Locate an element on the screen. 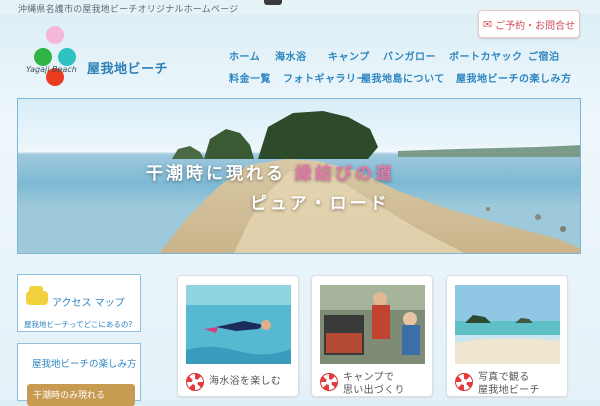 Image resolution: width=600 pixels, height=406 pixels. nav-how-to-enjoy: 屋我地ビーチの楽しみ方 is located at coordinates (514, 77).